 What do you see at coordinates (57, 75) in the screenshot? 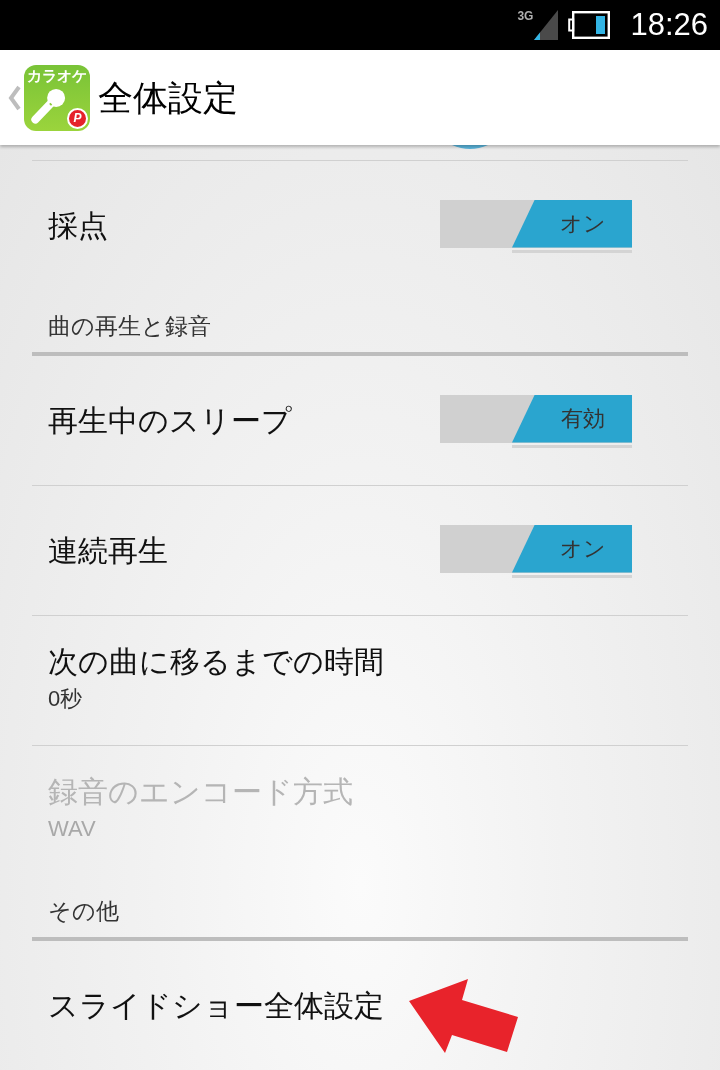
I see `app-icon-label: カラオケ` at bounding box center [57, 75].